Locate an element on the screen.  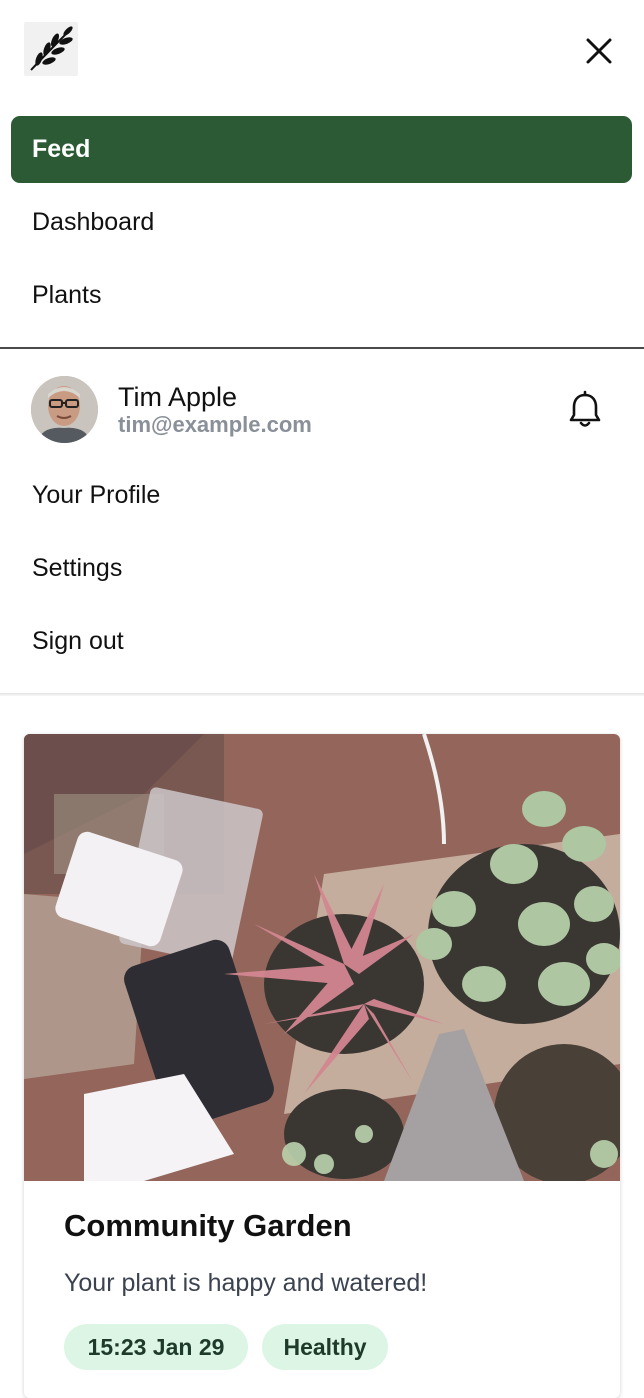
nav-item-dashboard: Dashboard is located at coordinates (321, 222).